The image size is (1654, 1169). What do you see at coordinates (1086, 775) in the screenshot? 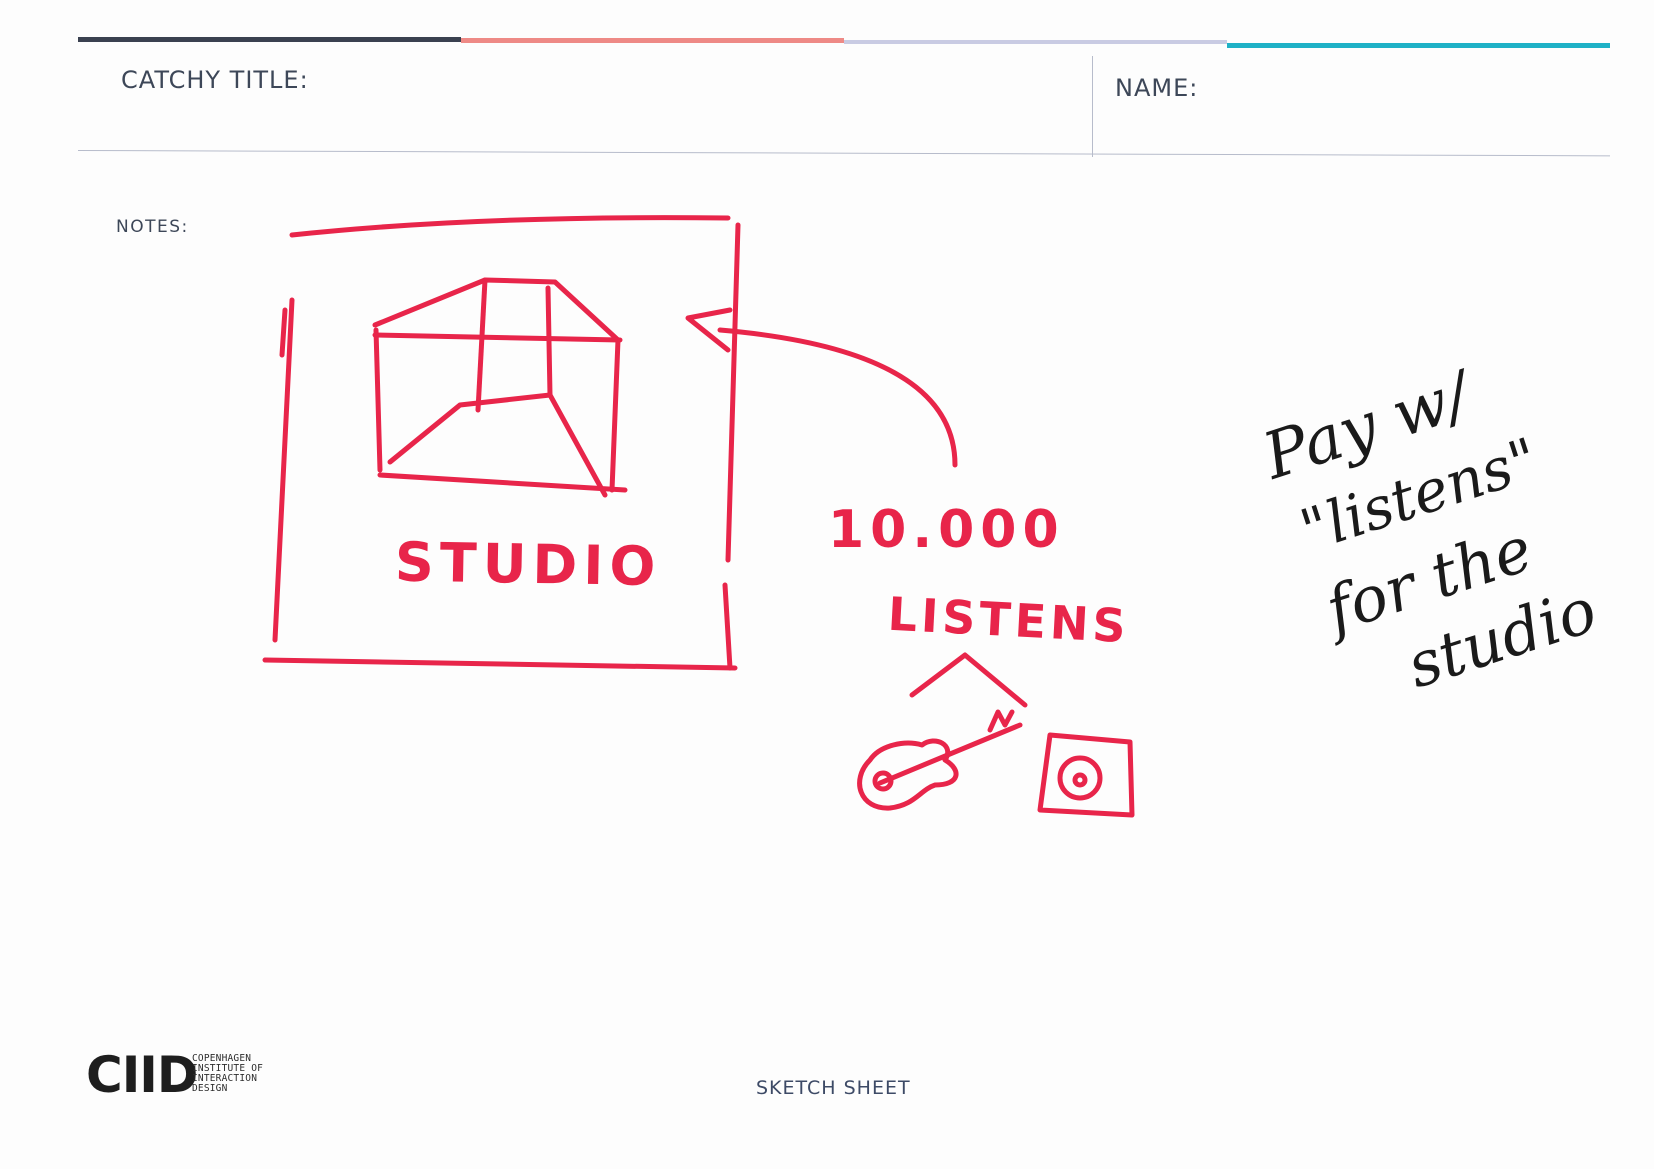
I see `speaker-icon` at bounding box center [1086, 775].